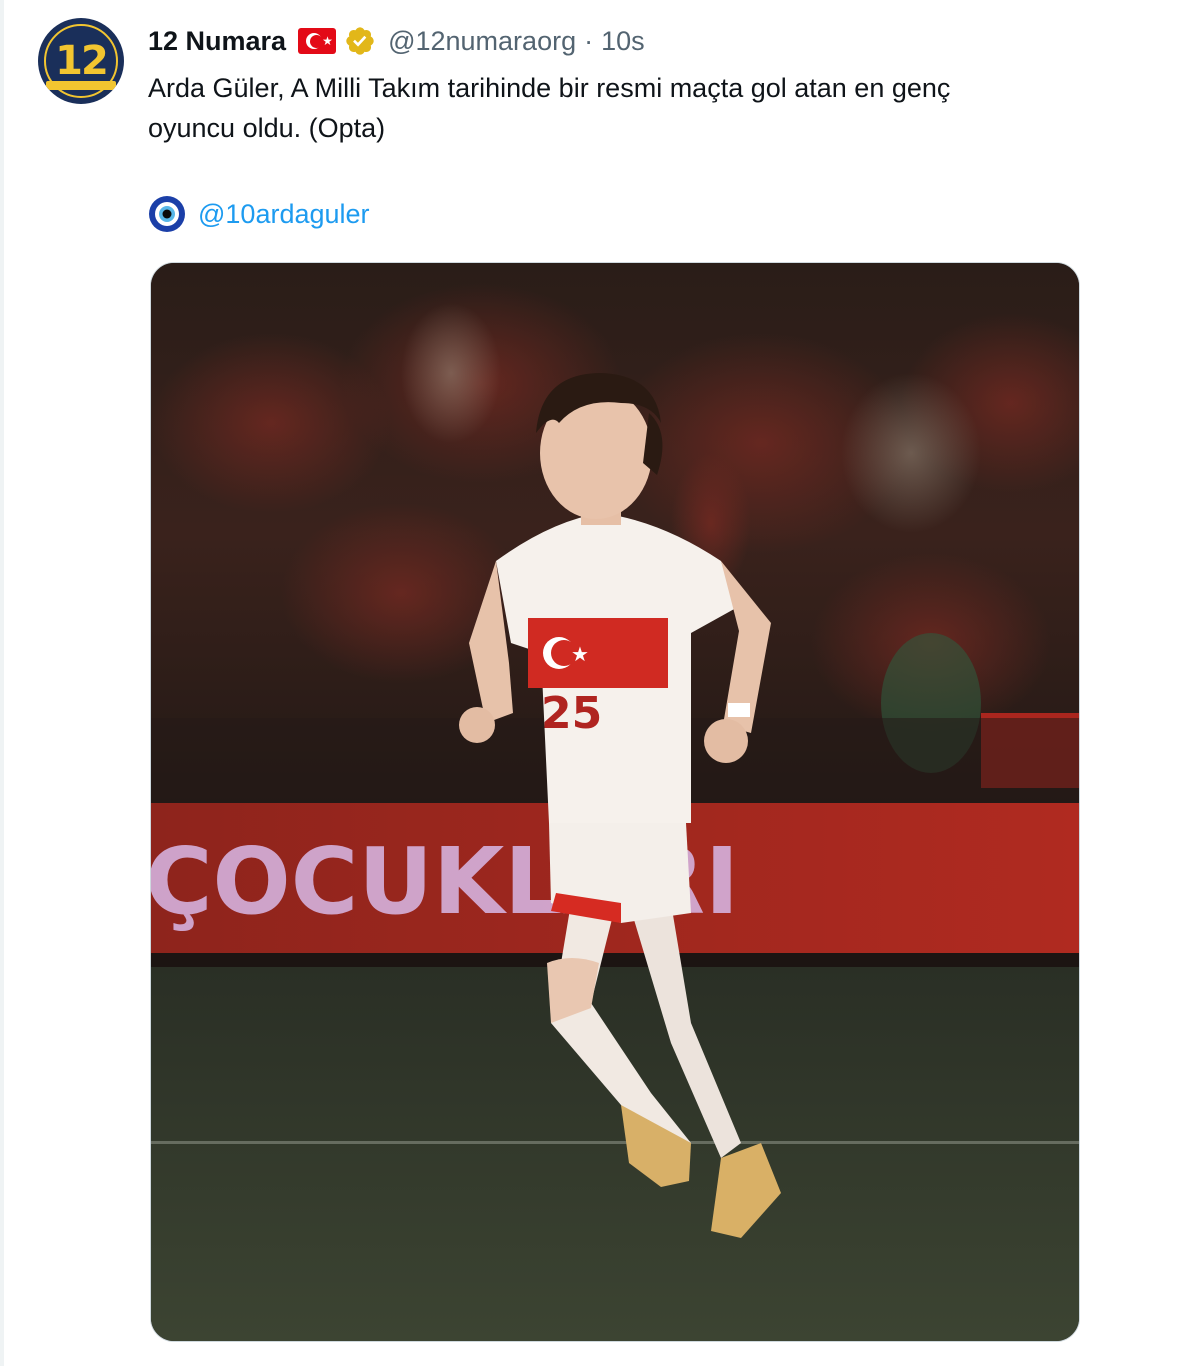 This screenshot has height=1366, width=1186. I want to click on author-handle: @12numaraorg, so click(482, 41).